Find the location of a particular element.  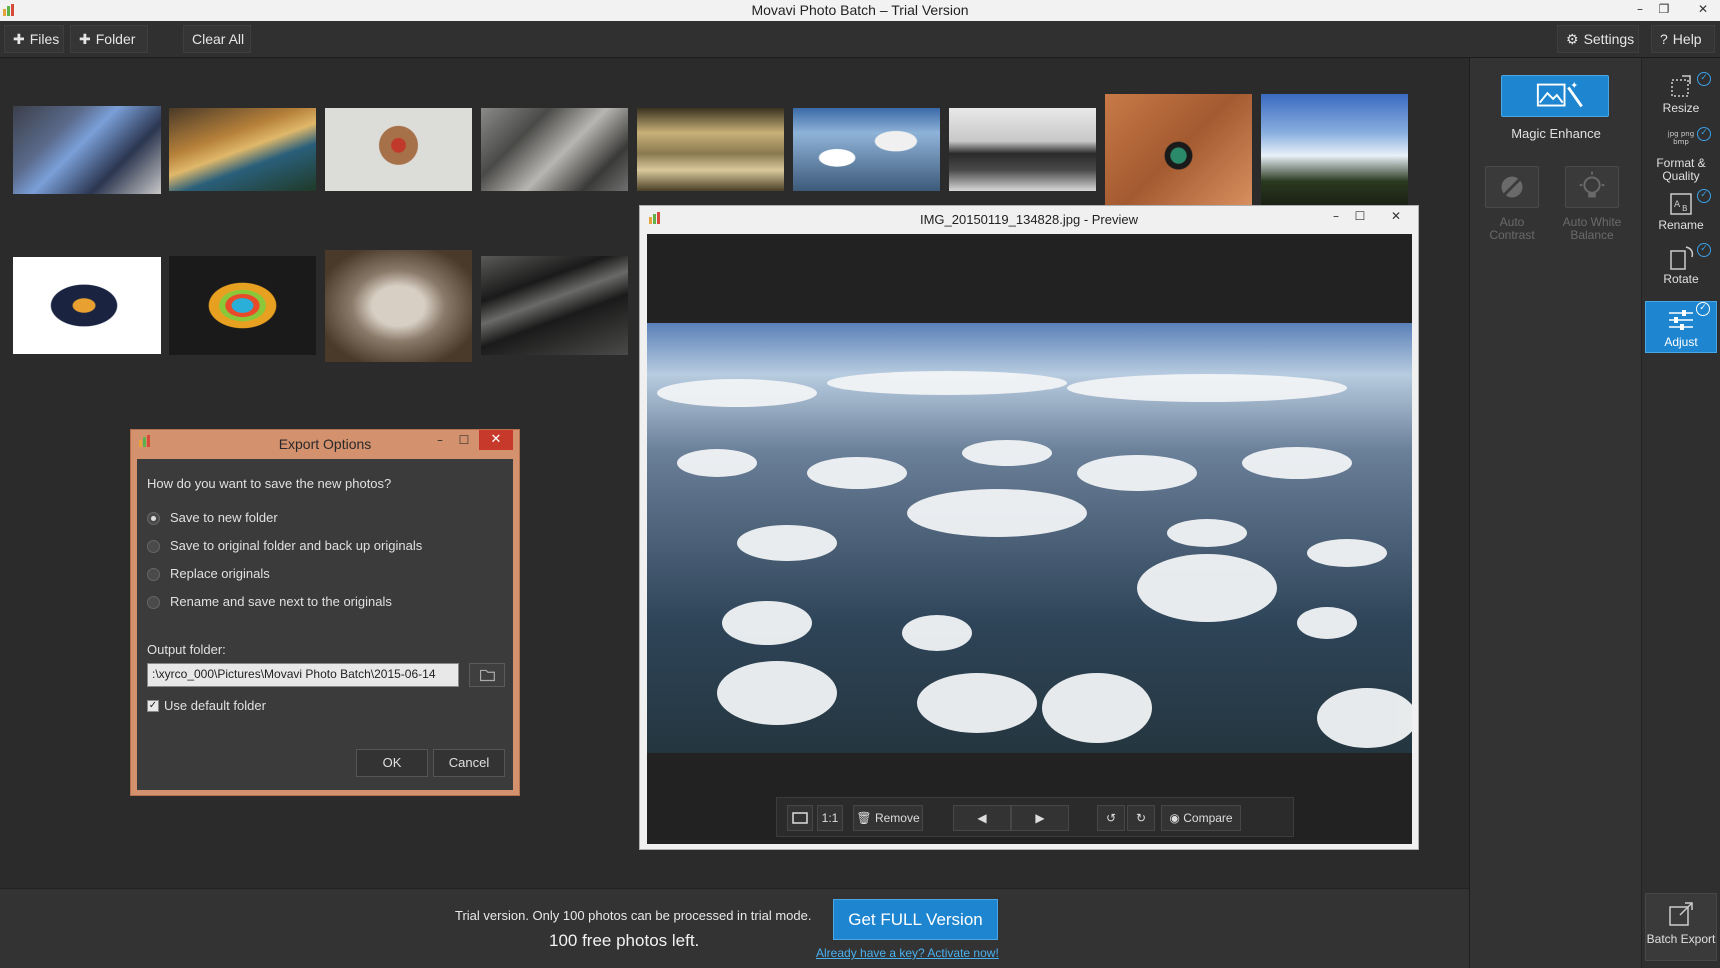

remove-button: 🗑 Remove is located at coordinates (888, 818).